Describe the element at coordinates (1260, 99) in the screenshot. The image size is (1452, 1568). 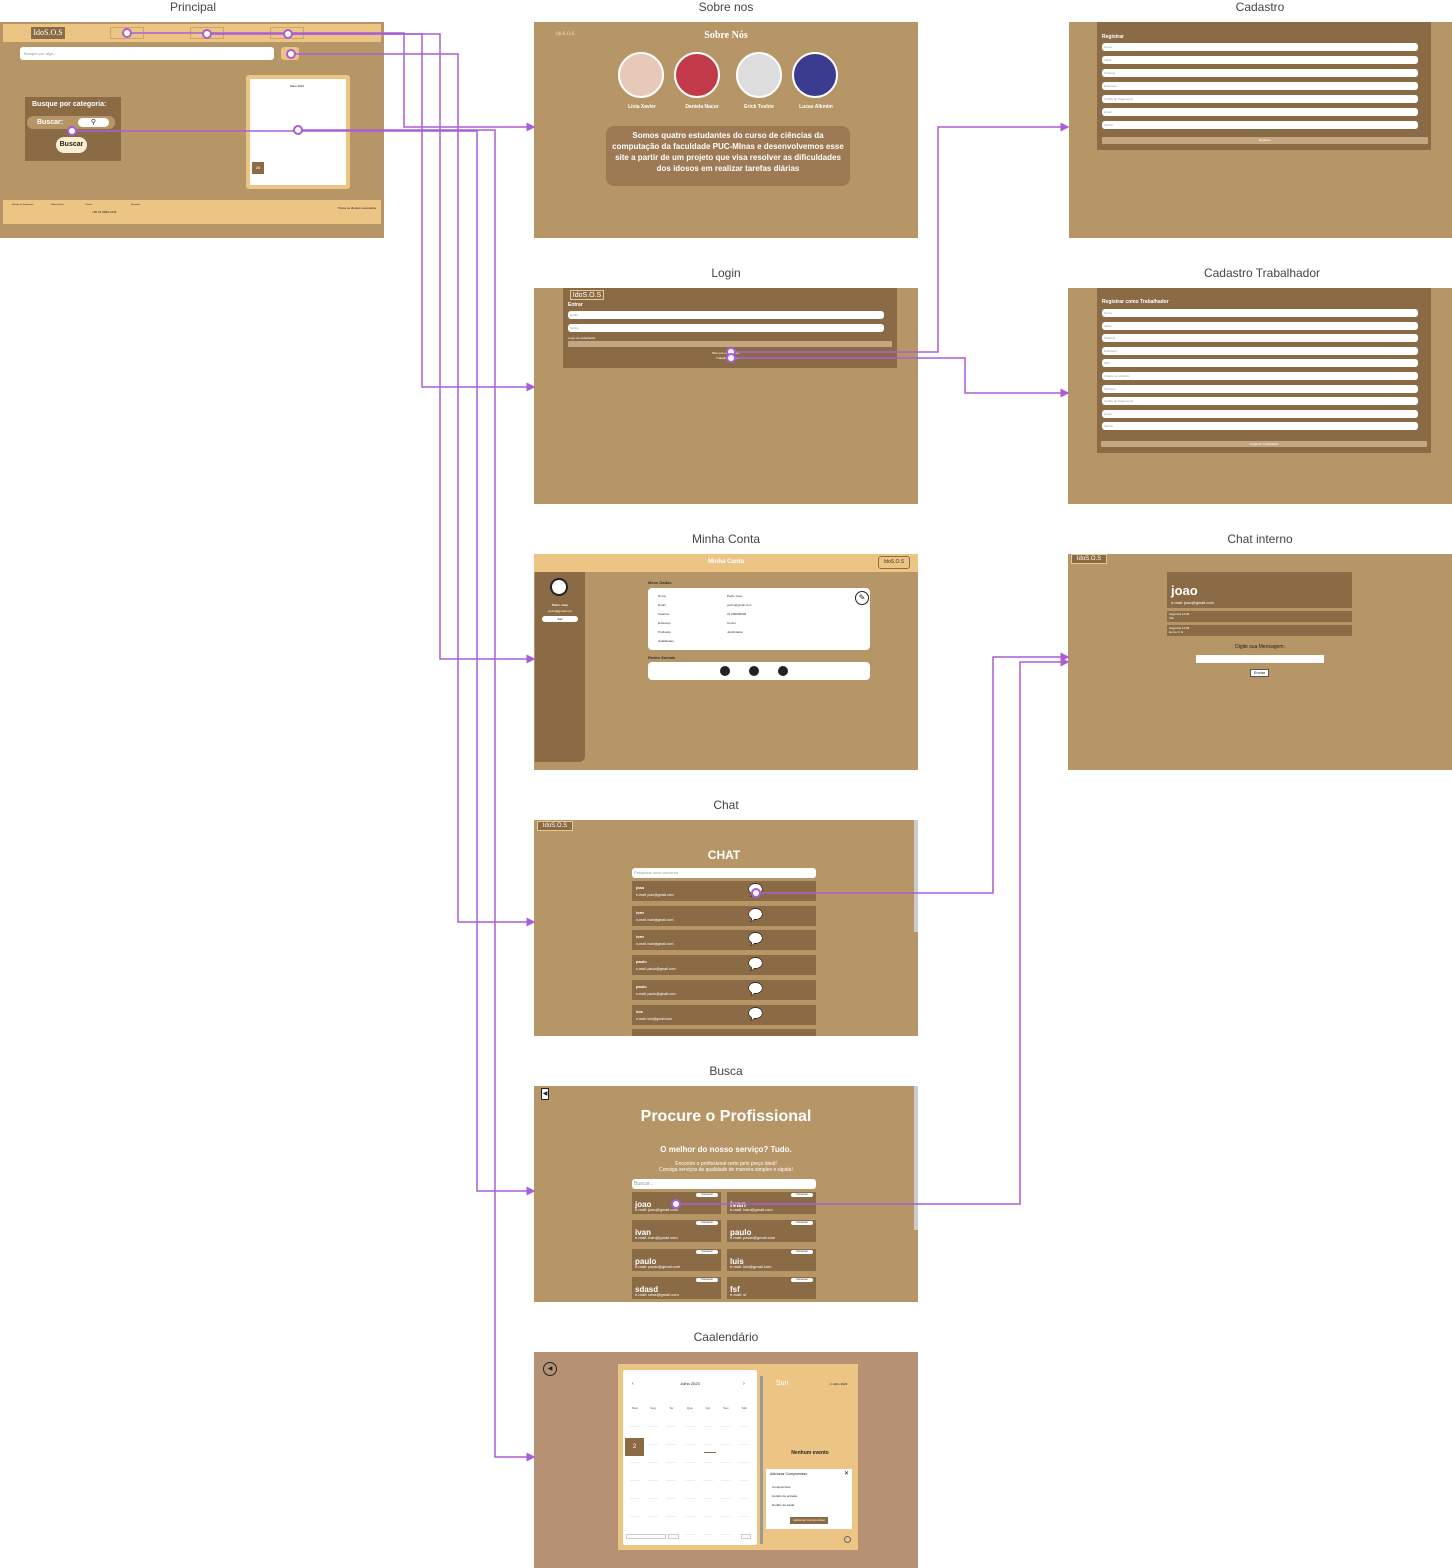
I see `cadastro-field: Cartão de Pagamento` at that location.